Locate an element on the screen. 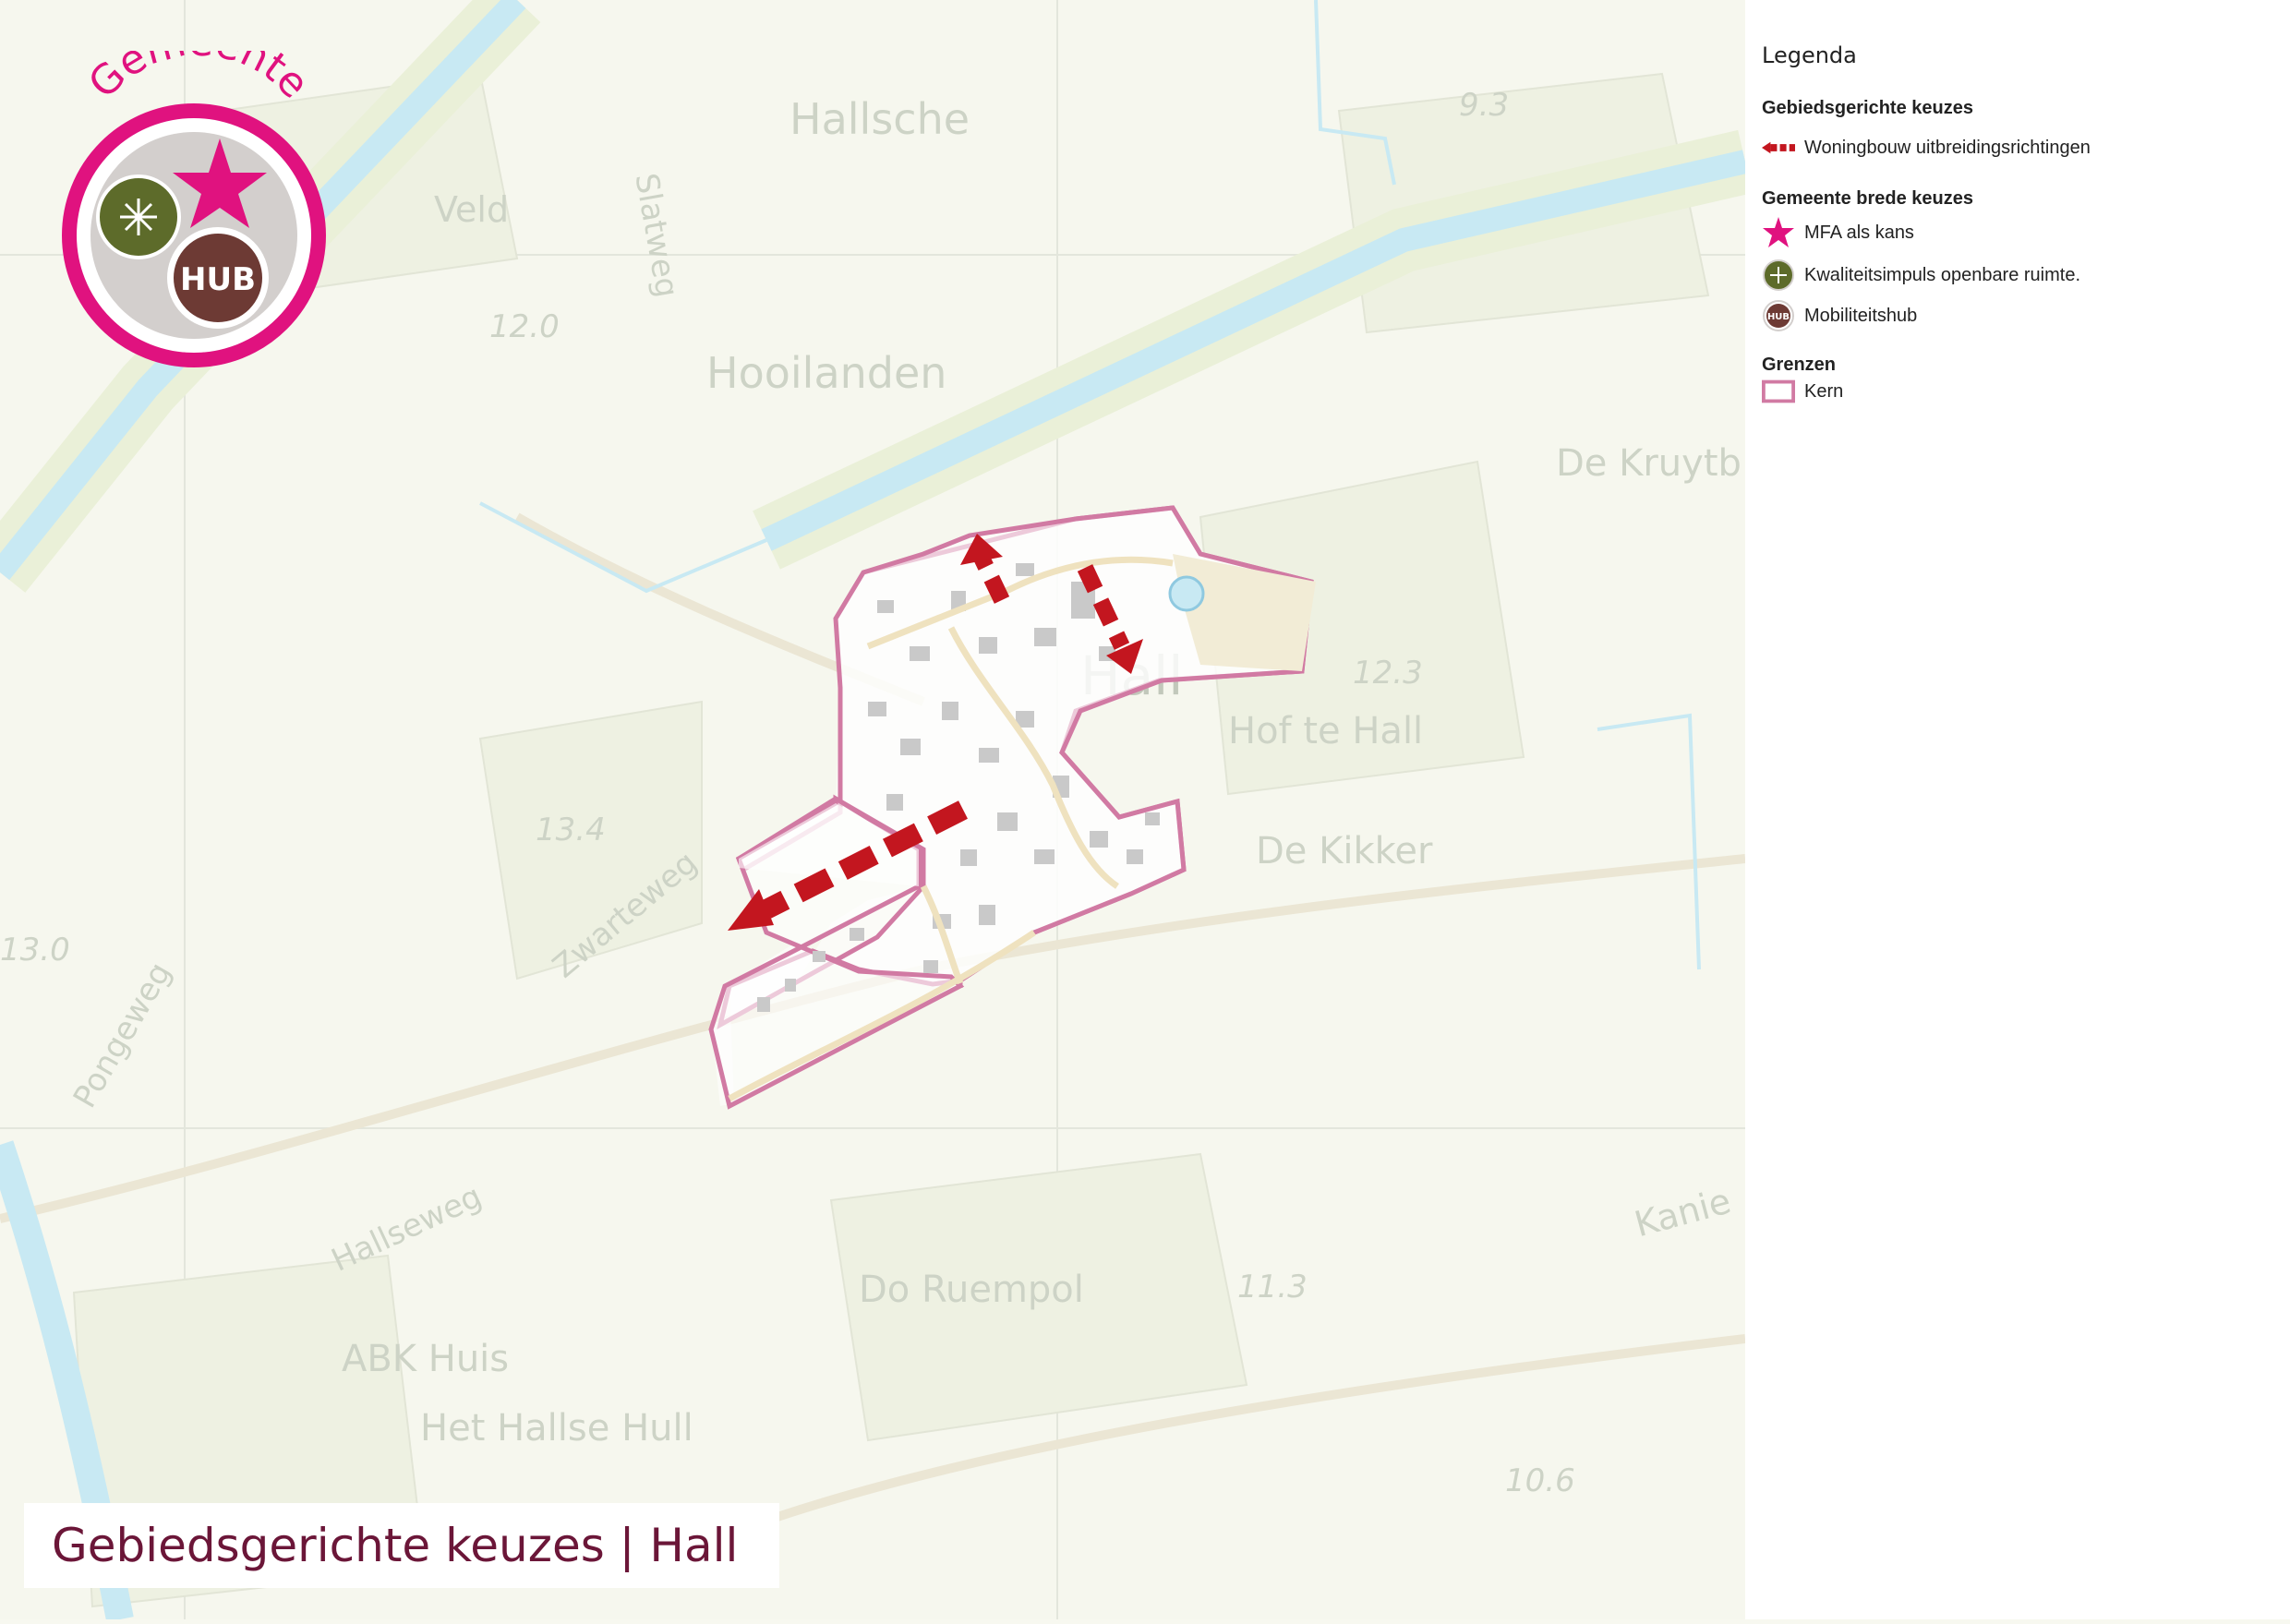  place-label-hof-te-hall: Hof te Hall is located at coordinates (1325, 731).